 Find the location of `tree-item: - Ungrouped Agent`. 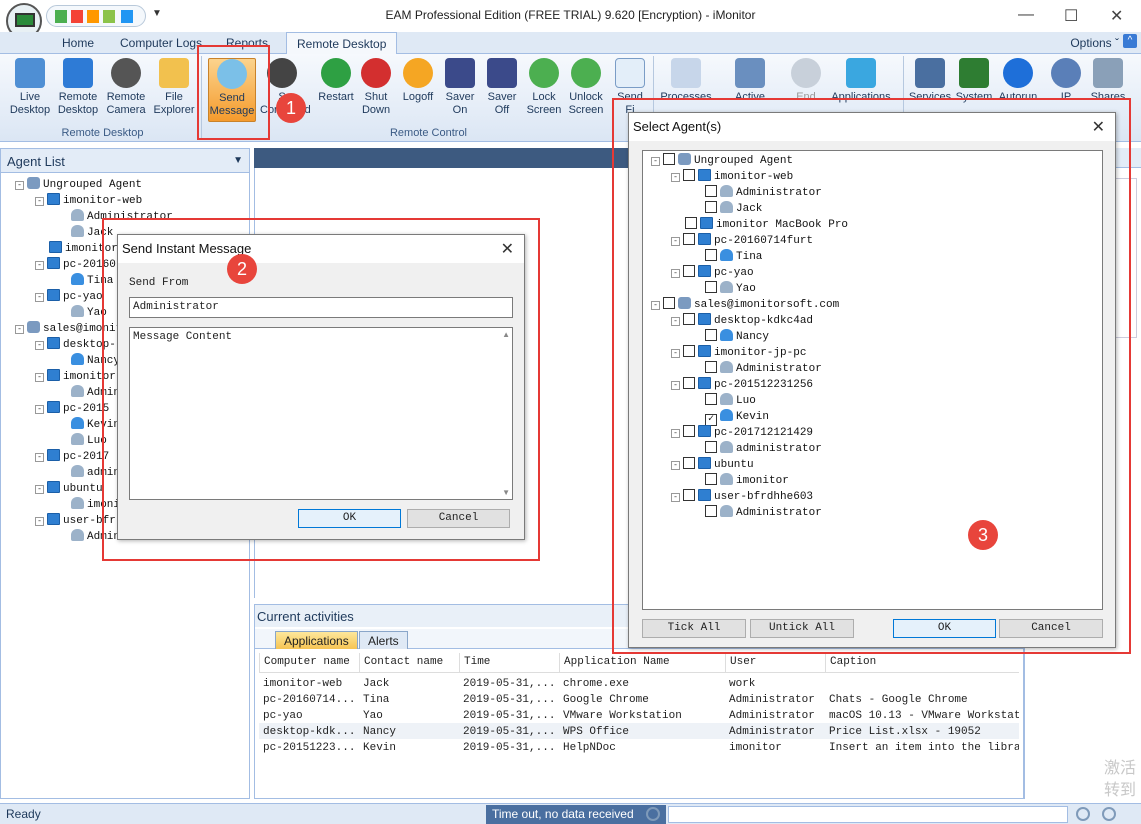

tree-item: - Ungrouped Agent is located at coordinates (78, 185).